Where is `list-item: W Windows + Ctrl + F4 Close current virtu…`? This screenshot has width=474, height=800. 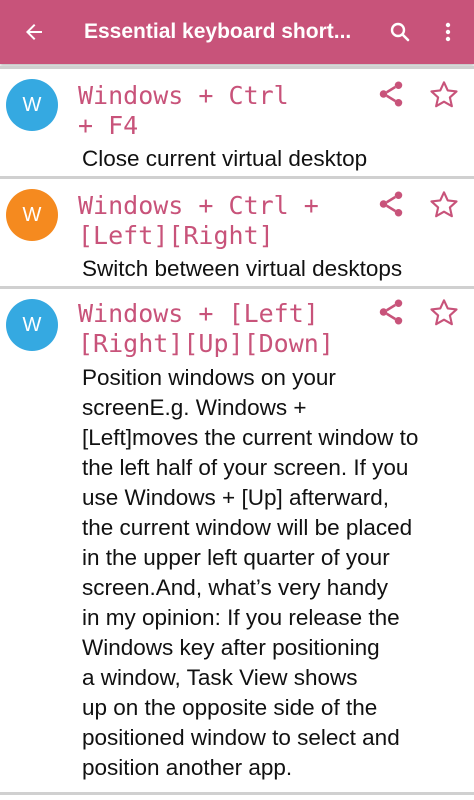
list-item: W Windows + Ctrl + F4 Close current virtu… is located at coordinates (237, 121).